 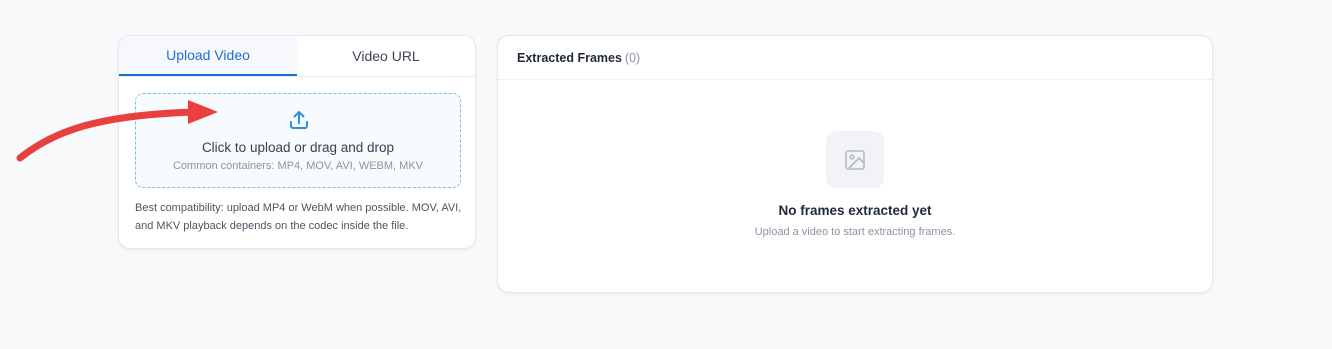 What do you see at coordinates (569, 57) in the screenshot?
I see `frames-title: Extracted Frames` at bounding box center [569, 57].